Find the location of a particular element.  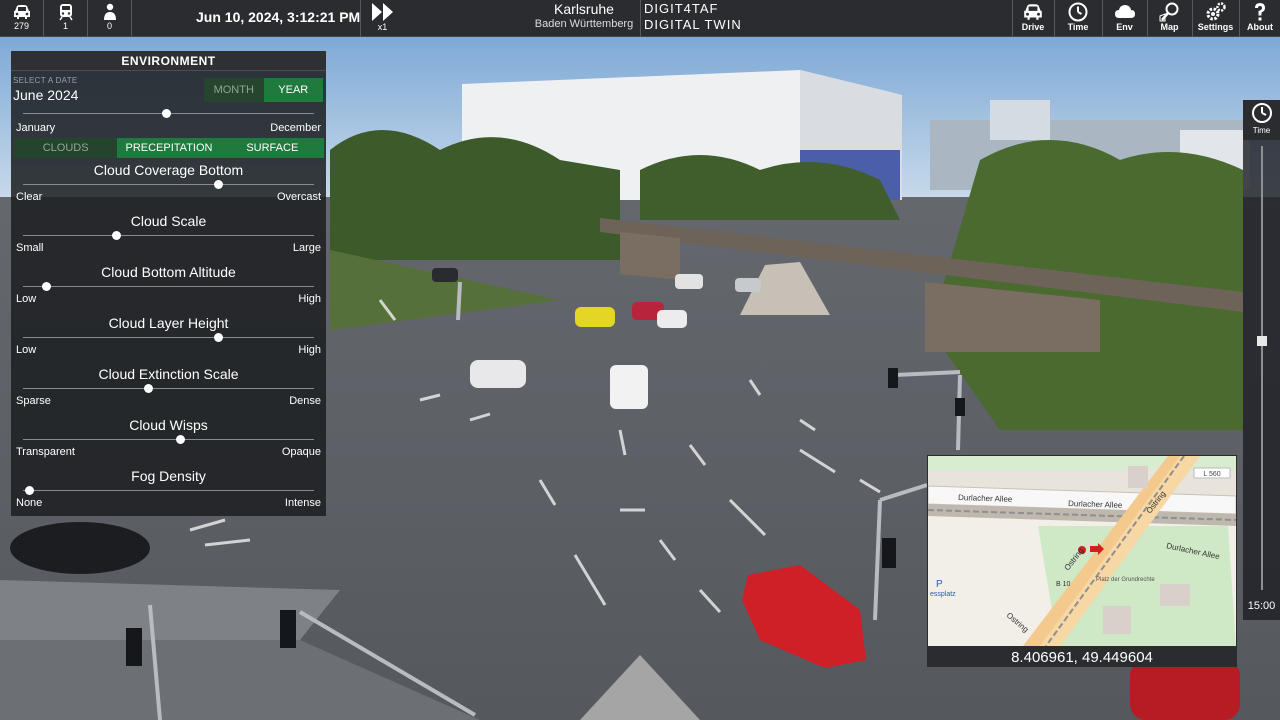

speed-button: x1 is located at coordinates (382, 18).